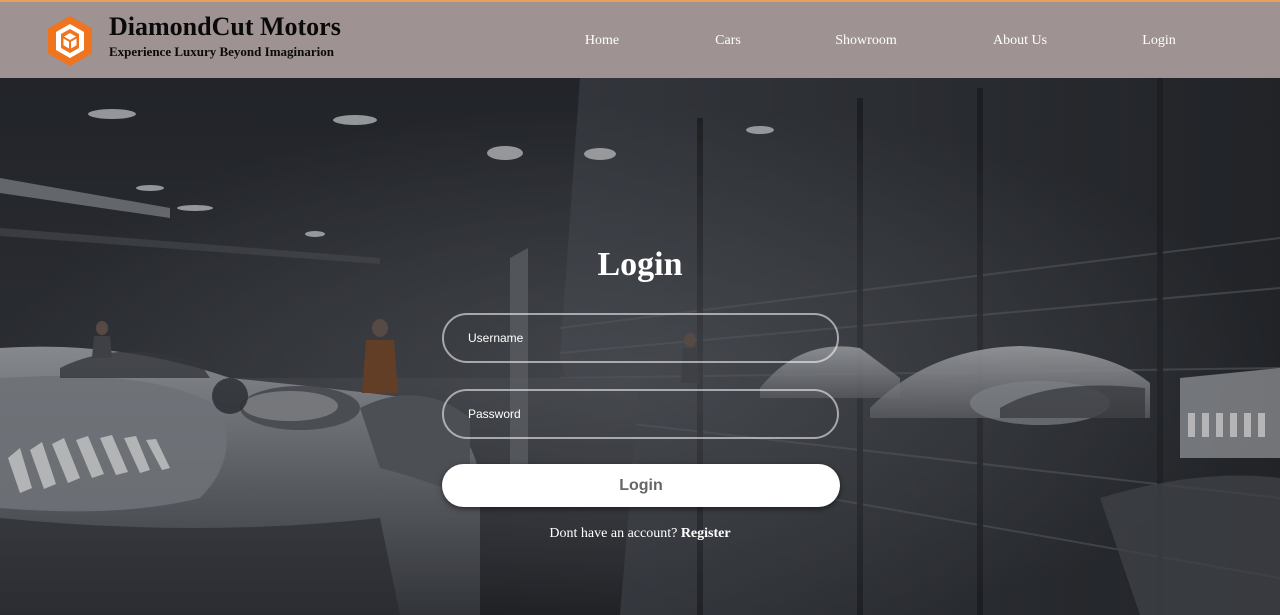 The height and width of the screenshot is (615, 1280). Describe the element at coordinates (602, 41) in the screenshot. I see `nav-home-link: Home` at that location.